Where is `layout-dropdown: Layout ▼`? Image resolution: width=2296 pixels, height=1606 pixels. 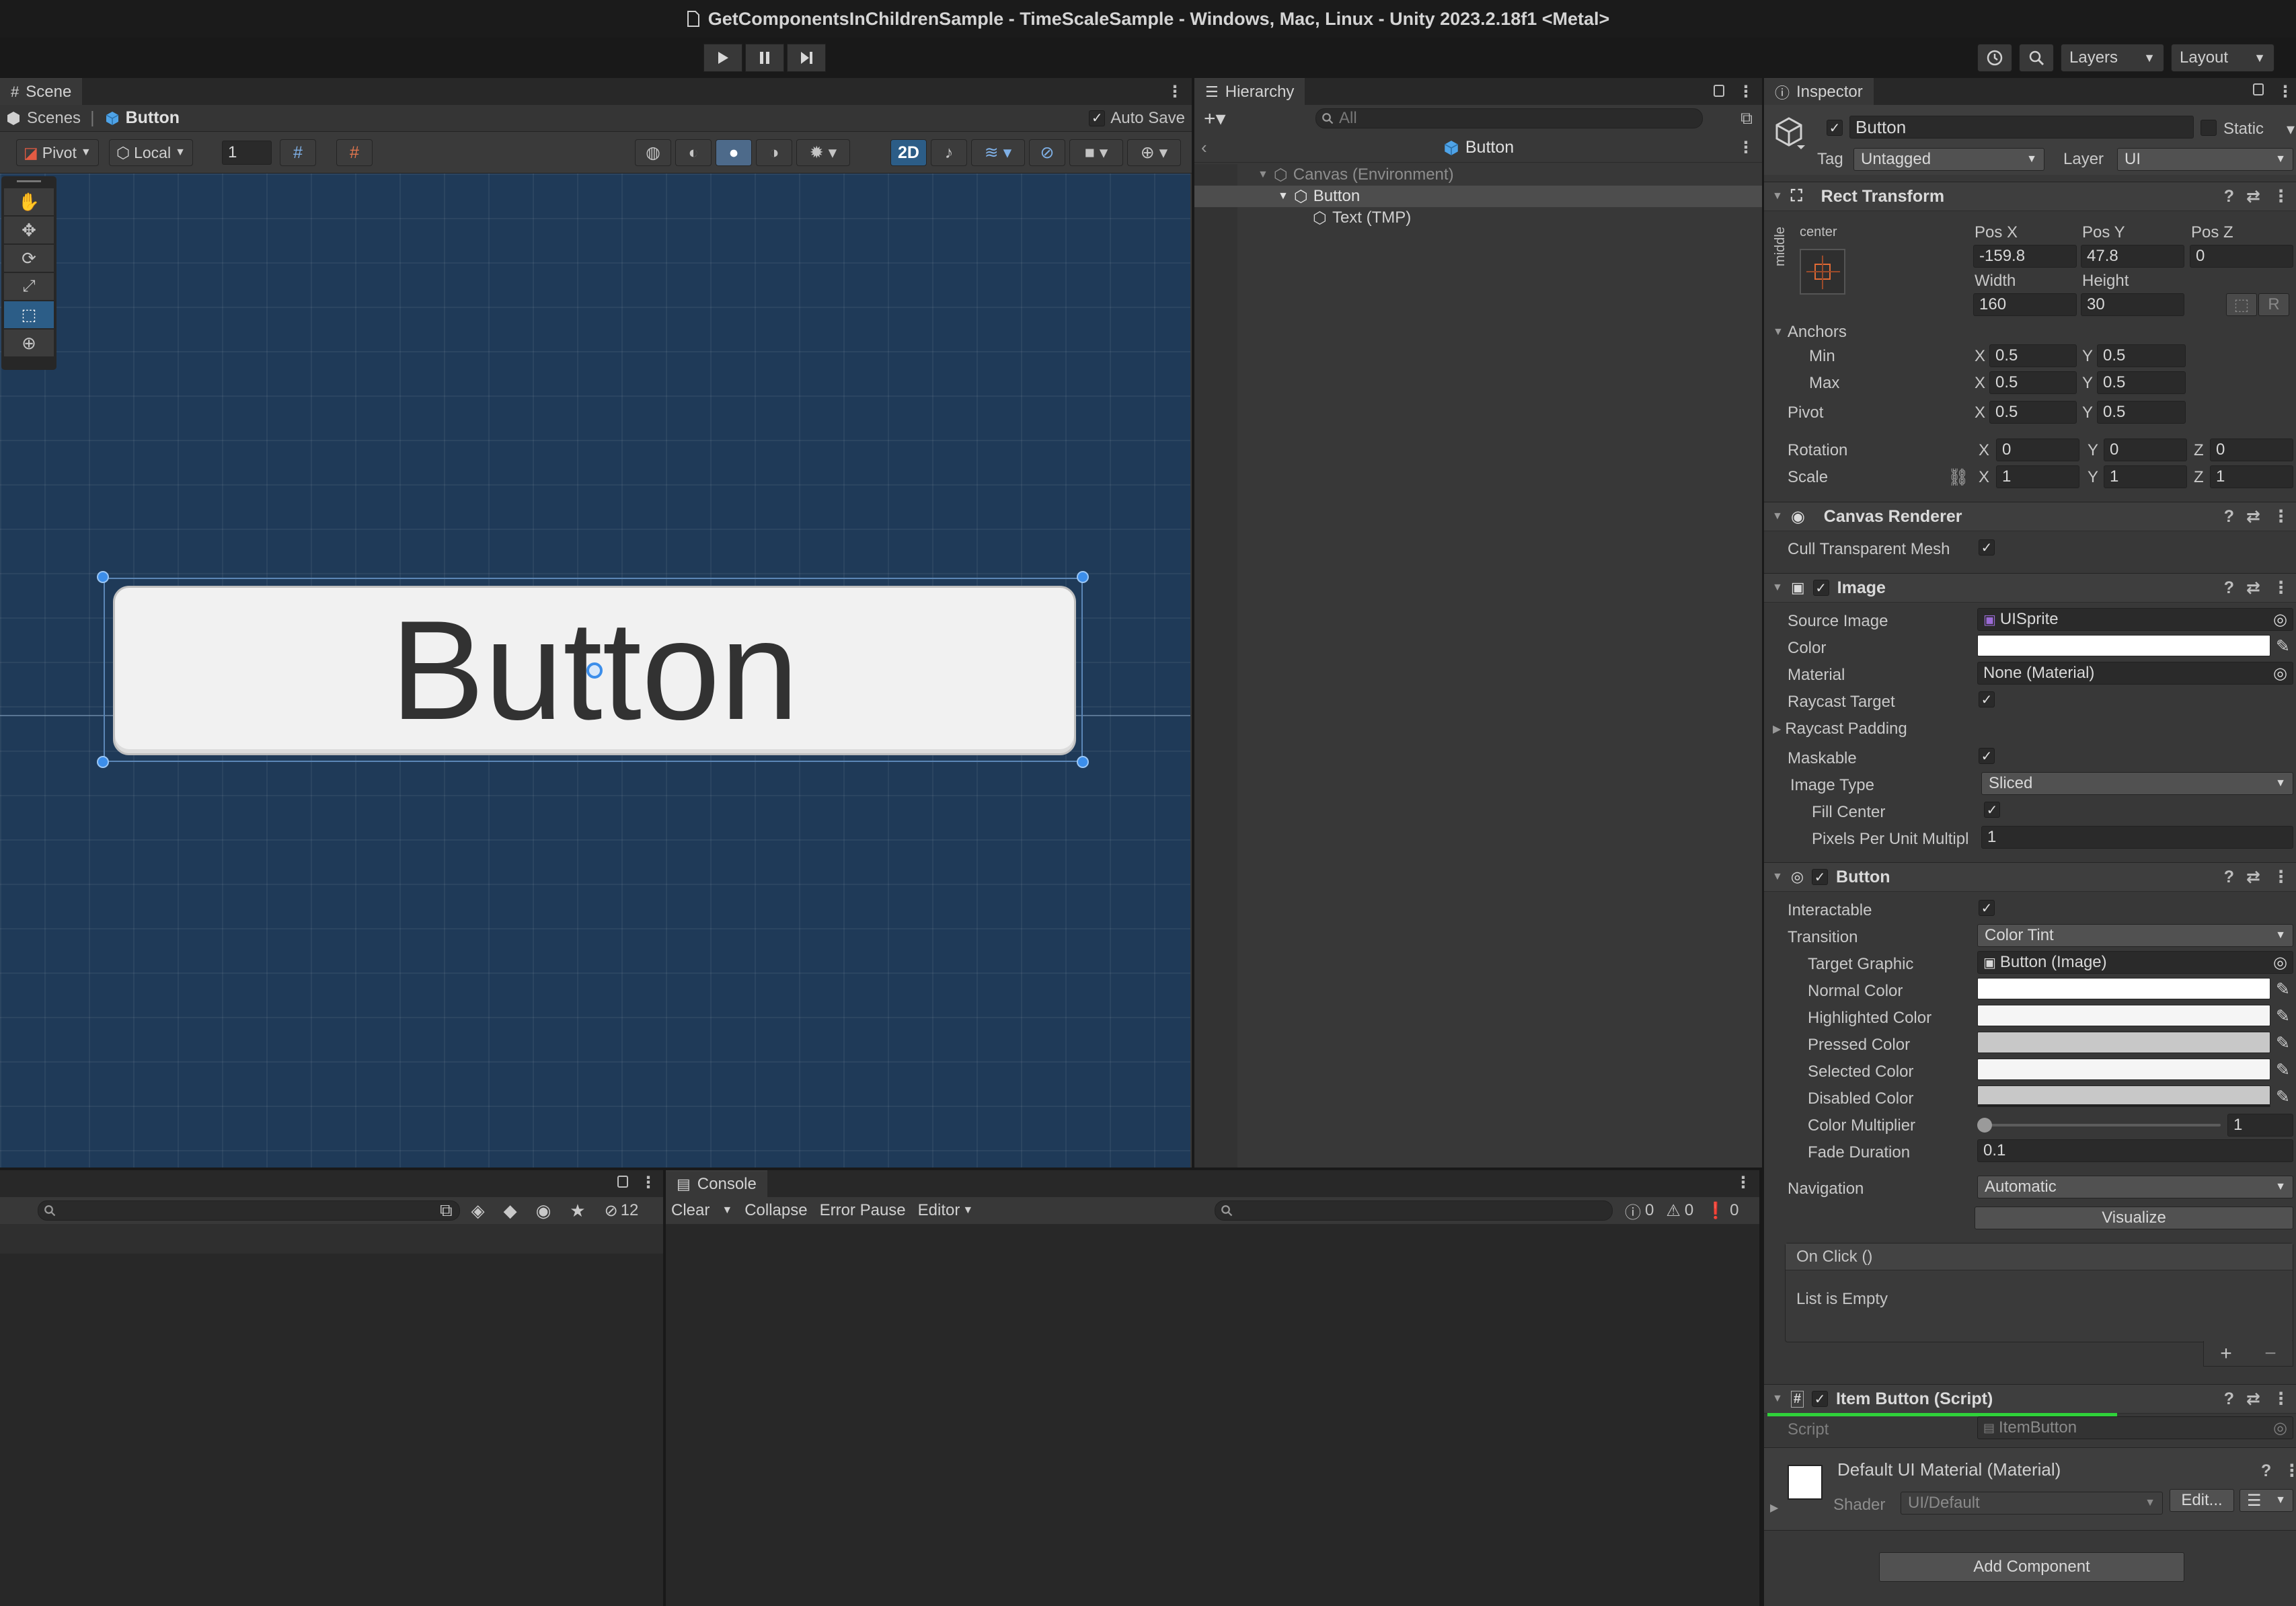 layout-dropdown: Layout ▼ is located at coordinates (2222, 58).